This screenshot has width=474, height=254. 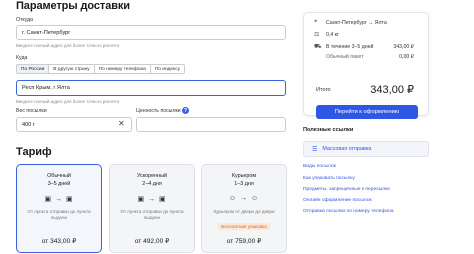 I want to click on bulk-send-button: ☰ Массовая отправка, so click(x=366, y=149).